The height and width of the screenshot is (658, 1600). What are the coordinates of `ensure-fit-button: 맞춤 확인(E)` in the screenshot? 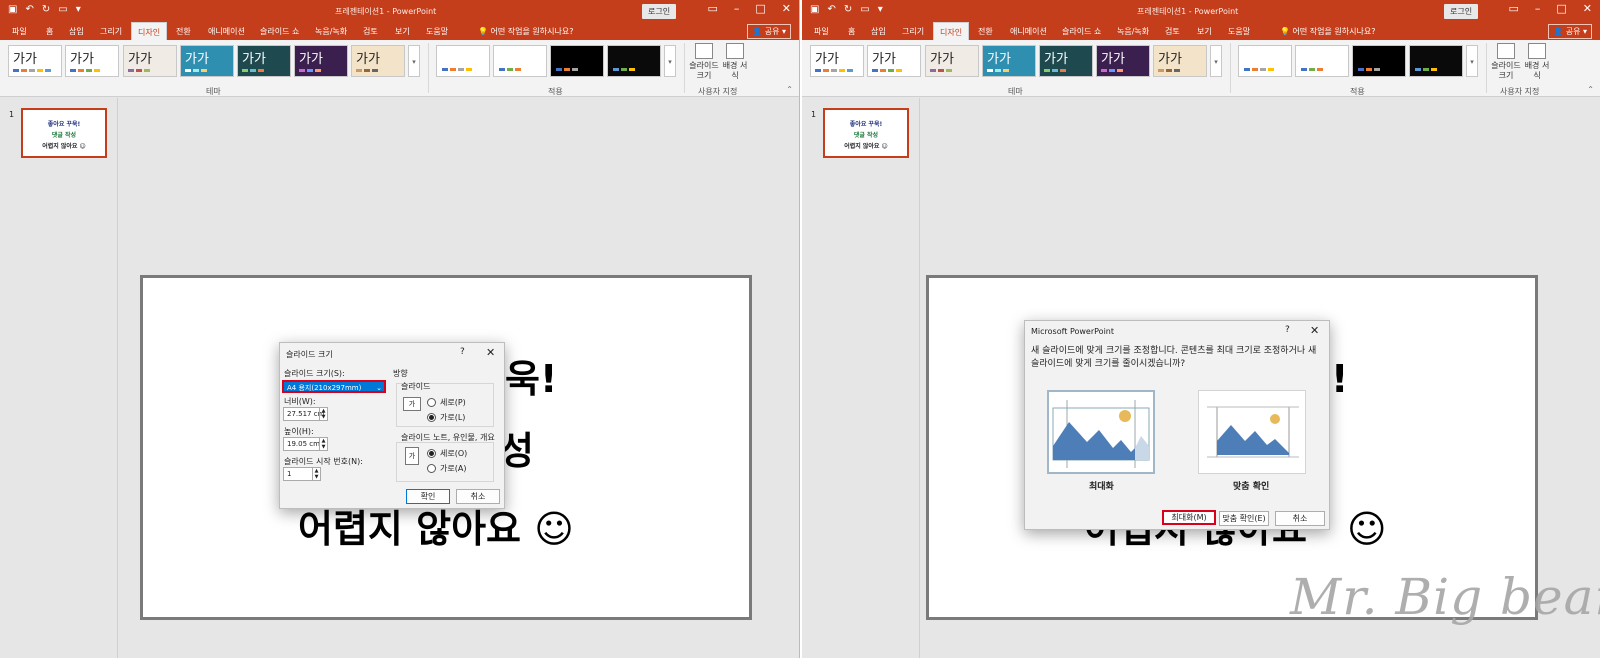 It's located at (1244, 518).